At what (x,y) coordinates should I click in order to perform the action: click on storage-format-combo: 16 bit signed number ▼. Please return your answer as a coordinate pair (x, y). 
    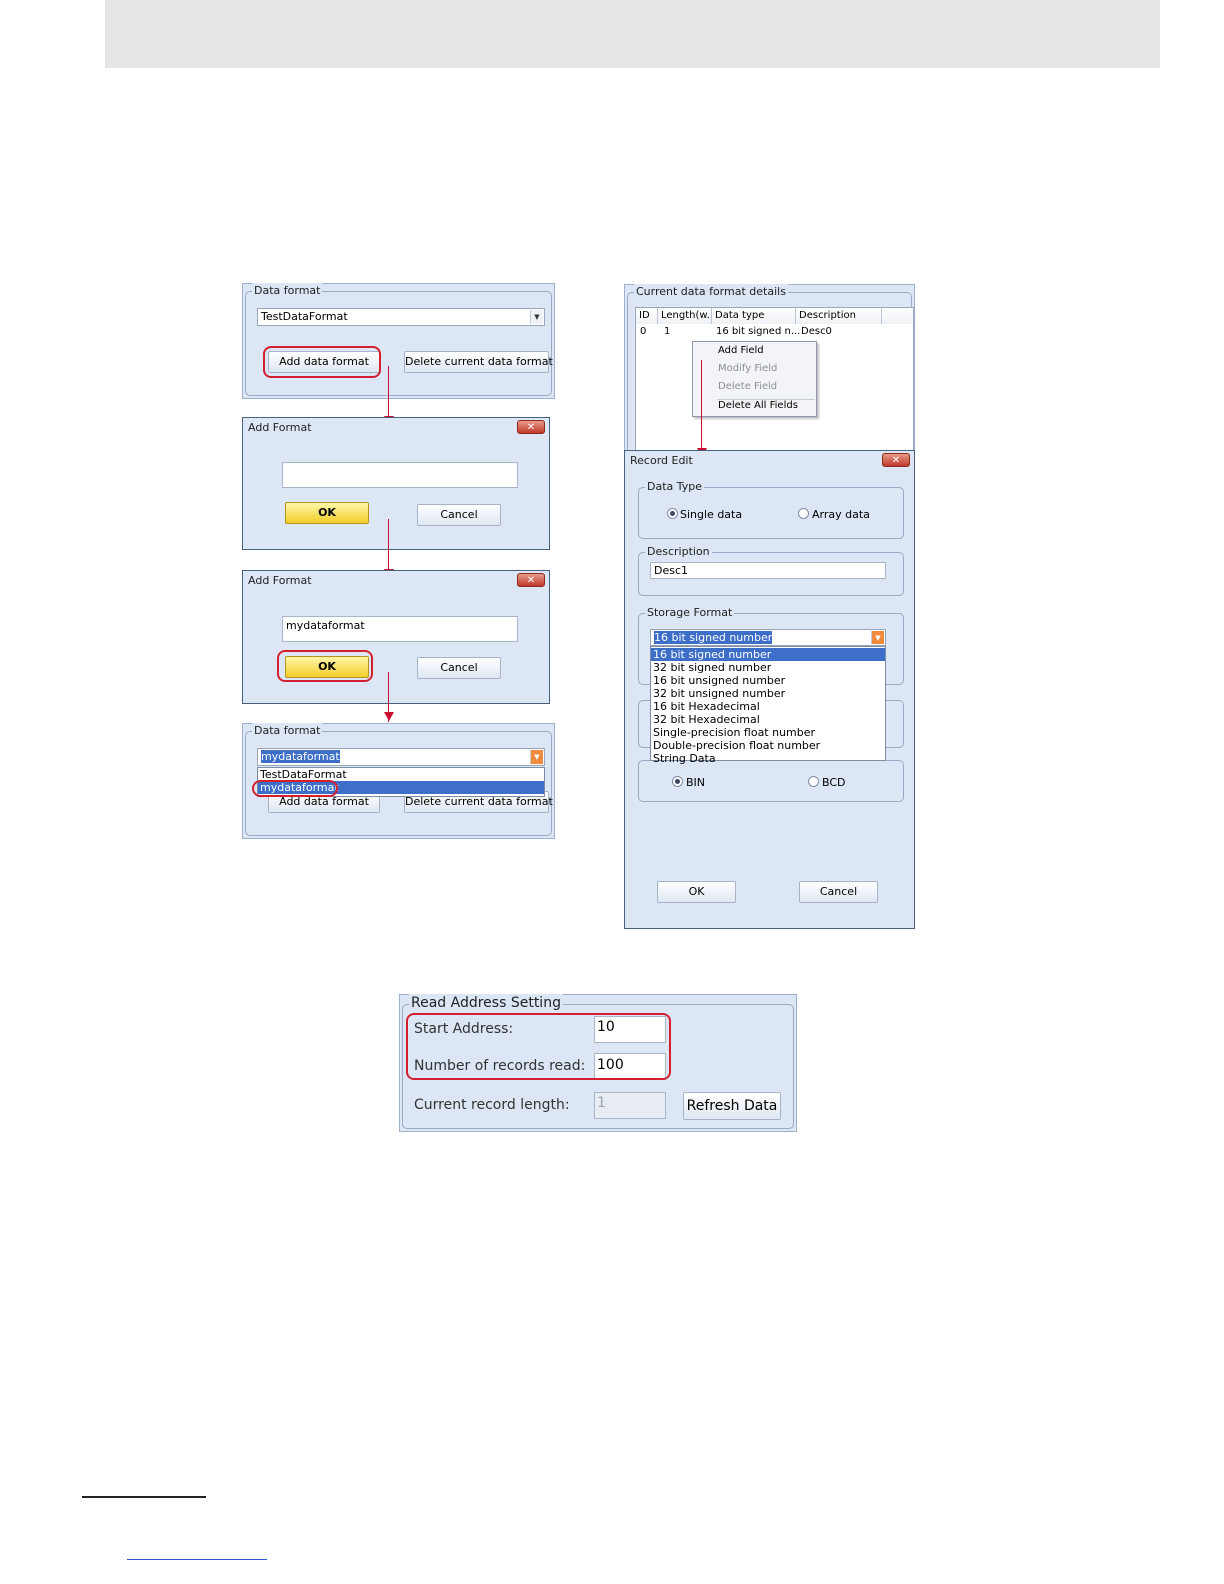
    Looking at the image, I should click on (768, 637).